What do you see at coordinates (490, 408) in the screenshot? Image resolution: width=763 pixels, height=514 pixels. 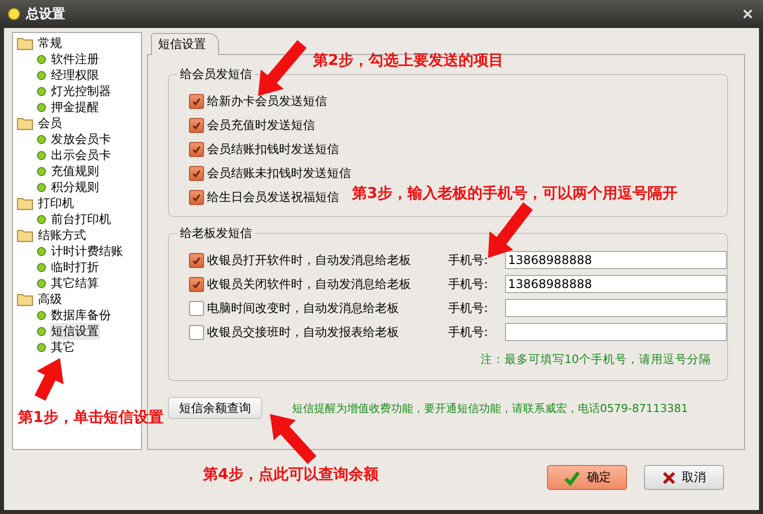 I see `notice-text: 短信提醒为增值收费功能，要开通短信功能，请联系威宏，电话0579-87113381` at bounding box center [490, 408].